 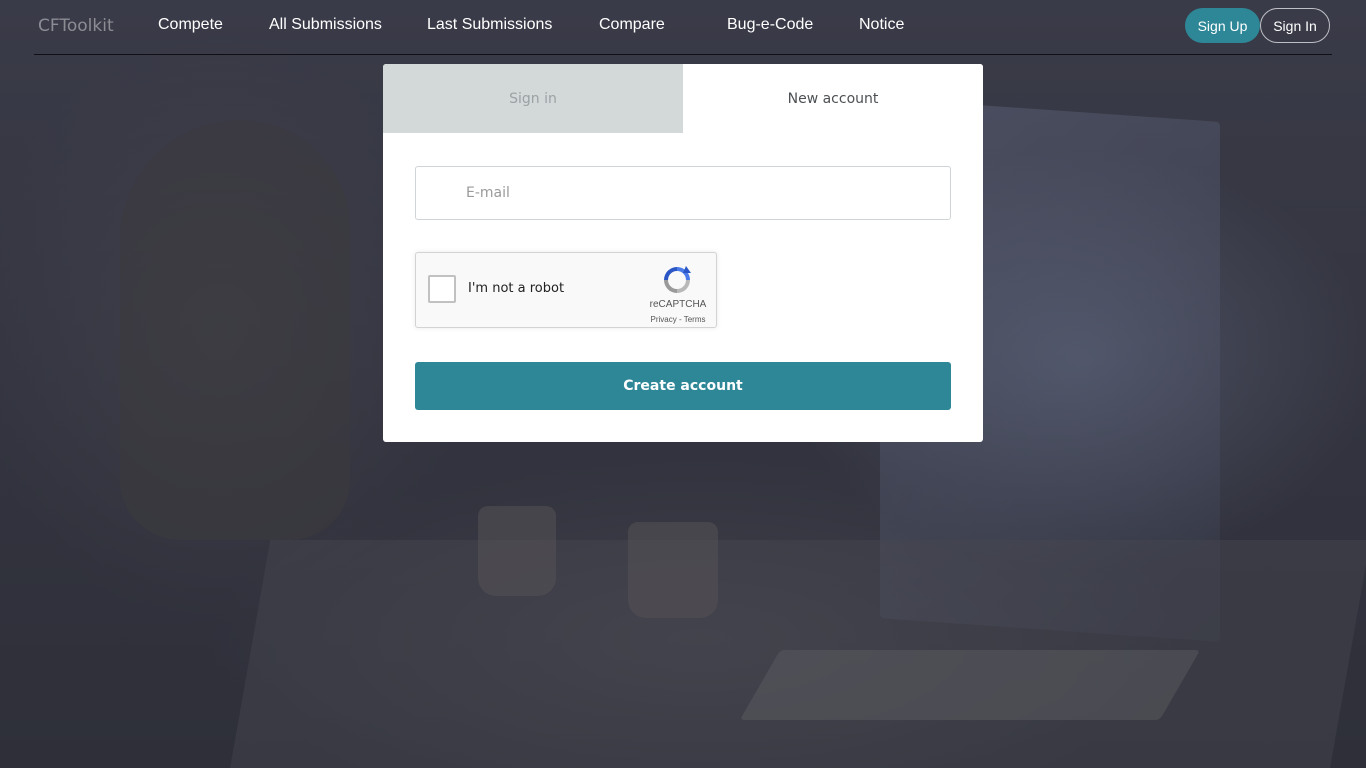 I want to click on nav-link-bug-e-code: Bug-e-Code, so click(x=770, y=25).